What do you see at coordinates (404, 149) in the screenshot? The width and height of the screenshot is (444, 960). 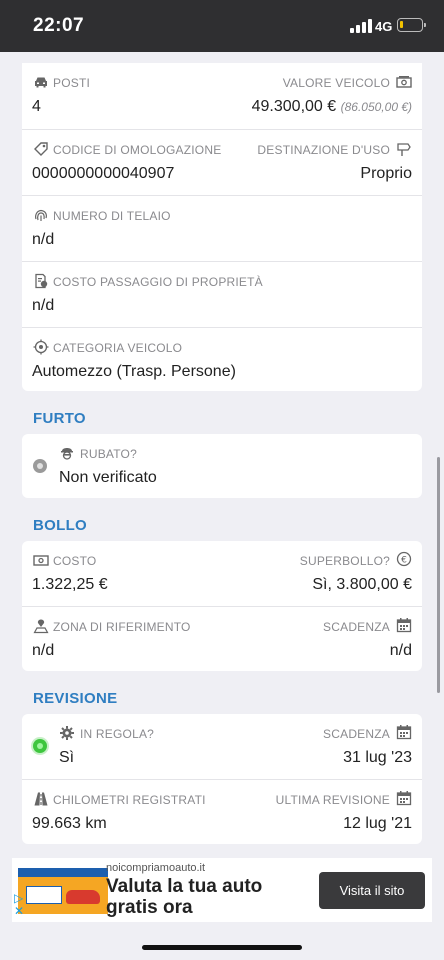 I see `signpost-icon` at bounding box center [404, 149].